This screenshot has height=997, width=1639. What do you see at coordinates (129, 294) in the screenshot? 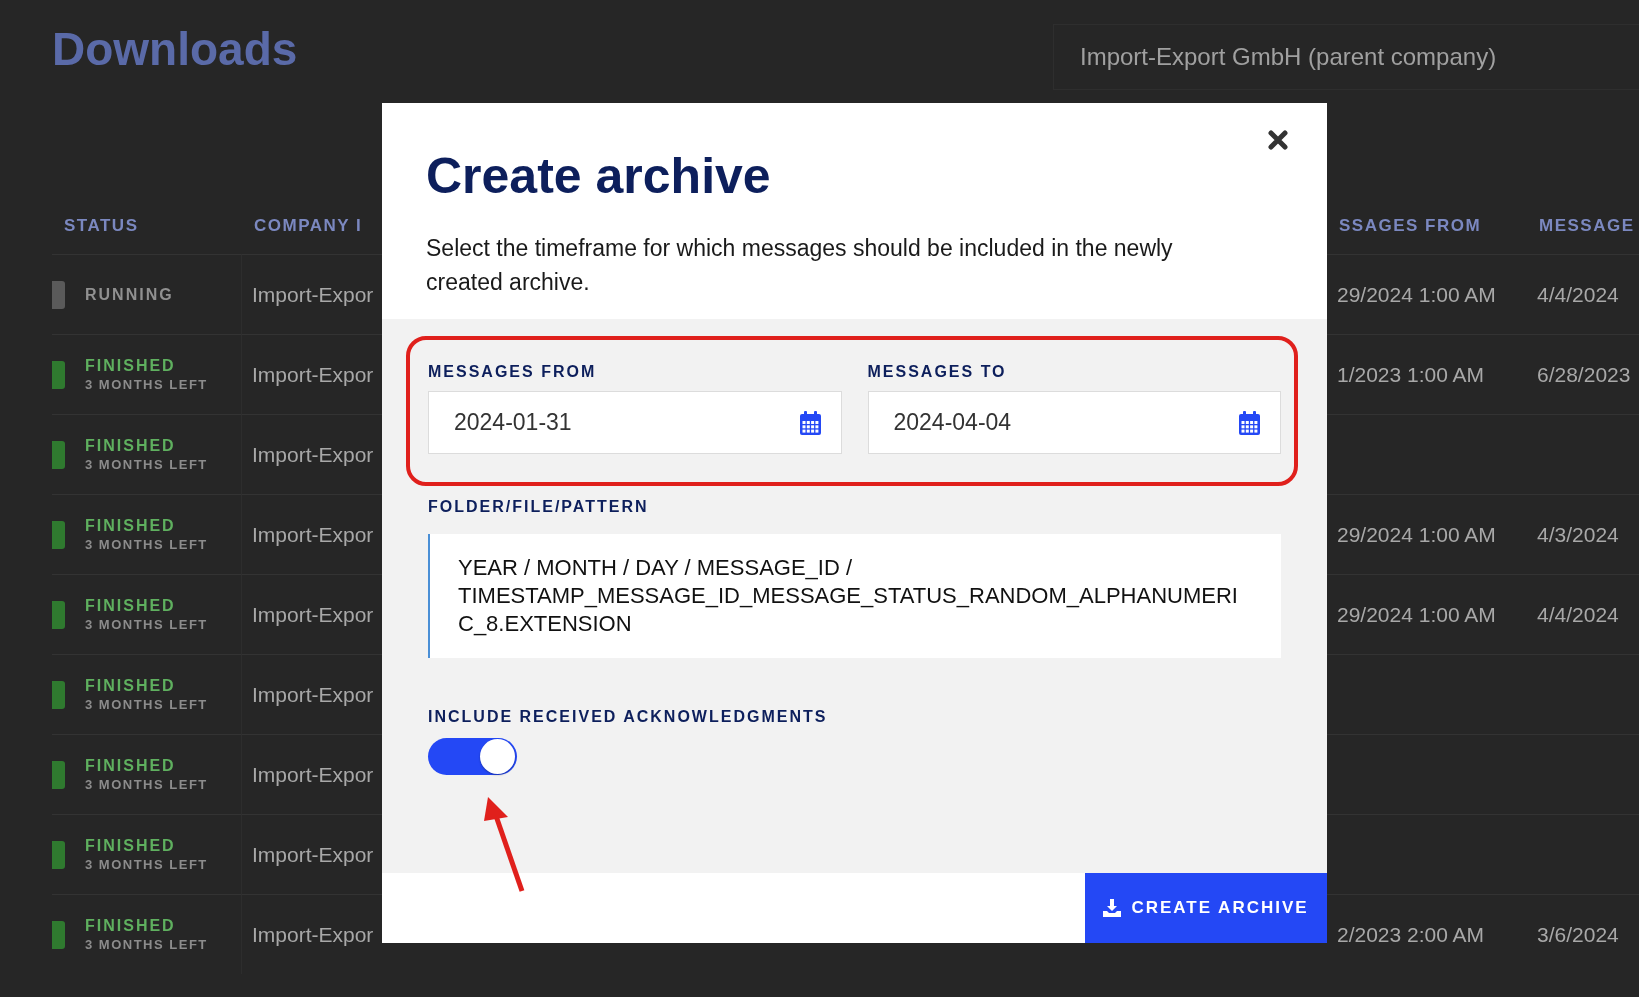
I see `status-label: RUNNING` at bounding box center [129, 294].